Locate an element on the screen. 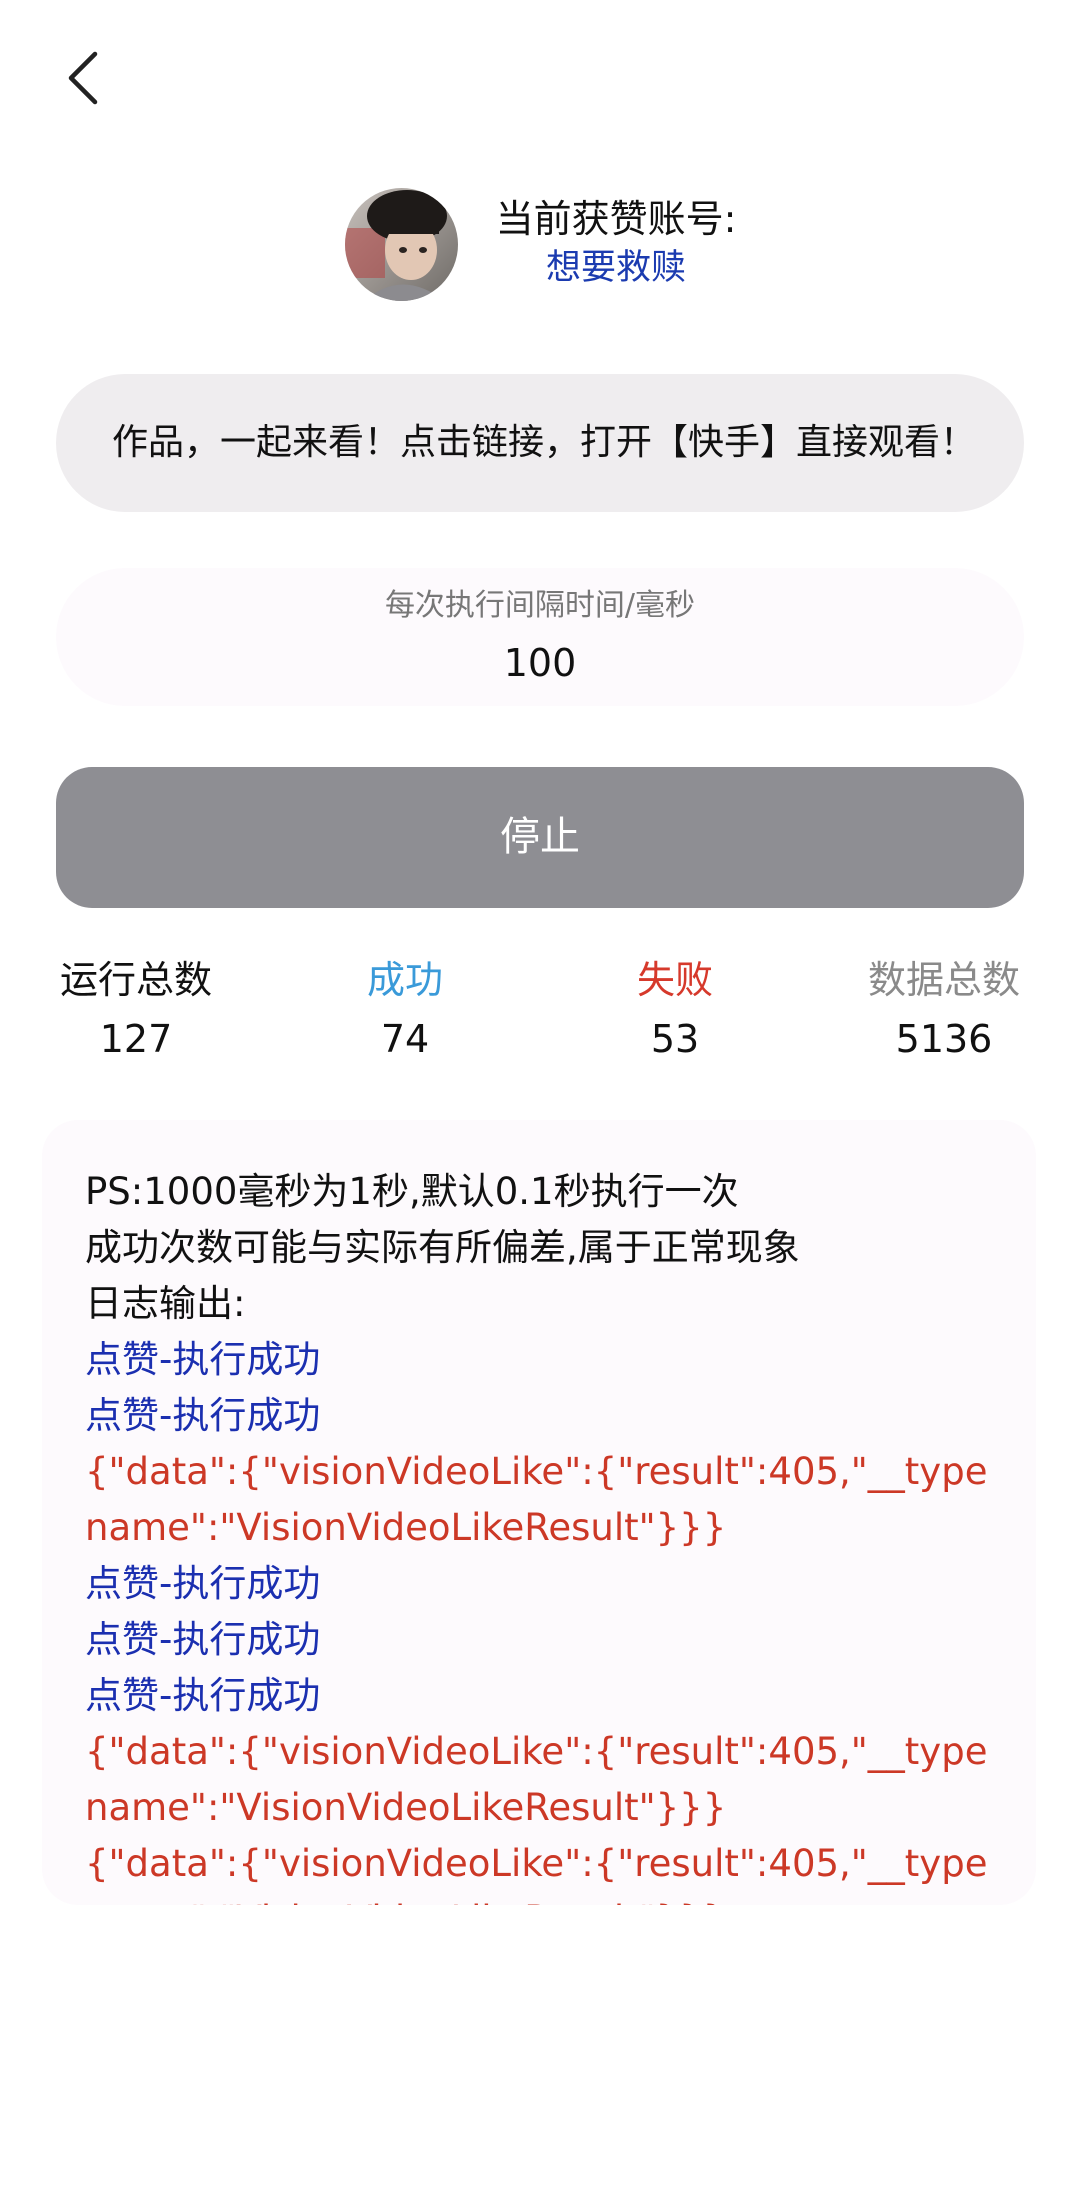 Image resolution: width=1080 pixels, height=2186 pixels. account-label: 当前获赞账号: is located at coordinates (616, 219).